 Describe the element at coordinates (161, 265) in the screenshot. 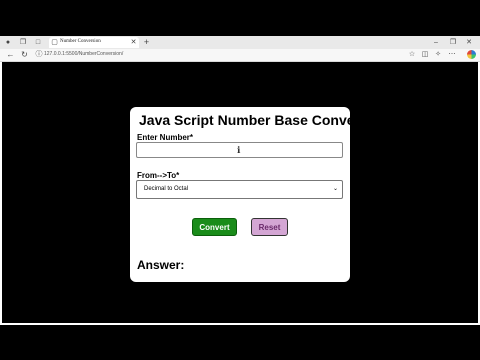

I see `answer-label: Answer:` at that location.